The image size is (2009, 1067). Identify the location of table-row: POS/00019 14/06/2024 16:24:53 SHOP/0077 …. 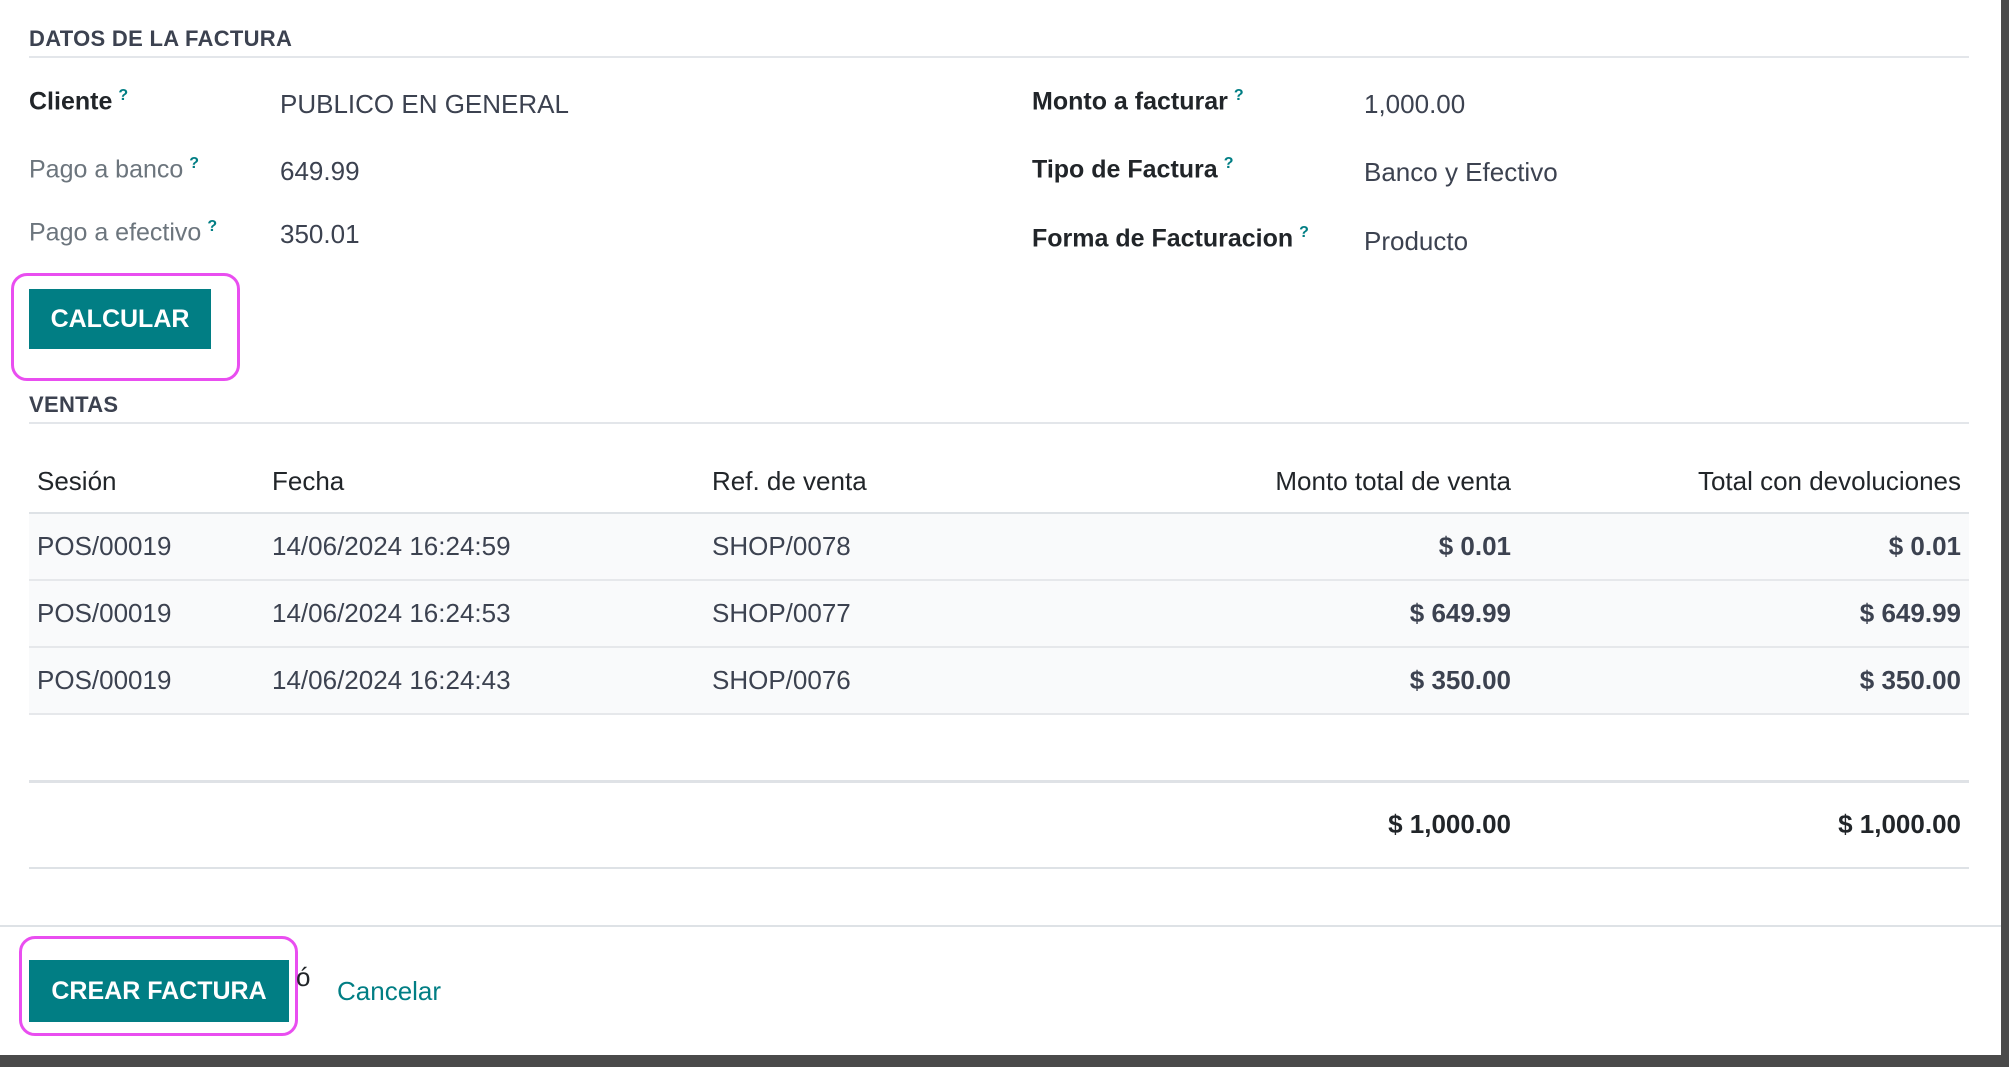
(999, 614).